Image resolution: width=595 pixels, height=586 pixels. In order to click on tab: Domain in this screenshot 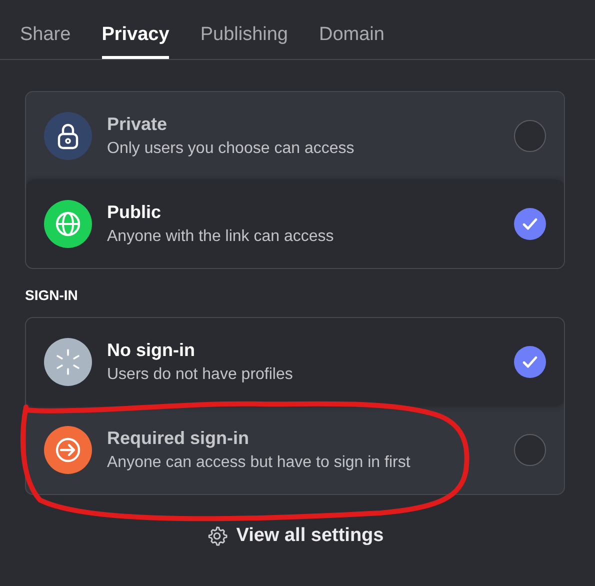, I will do `click(351, 29)`.